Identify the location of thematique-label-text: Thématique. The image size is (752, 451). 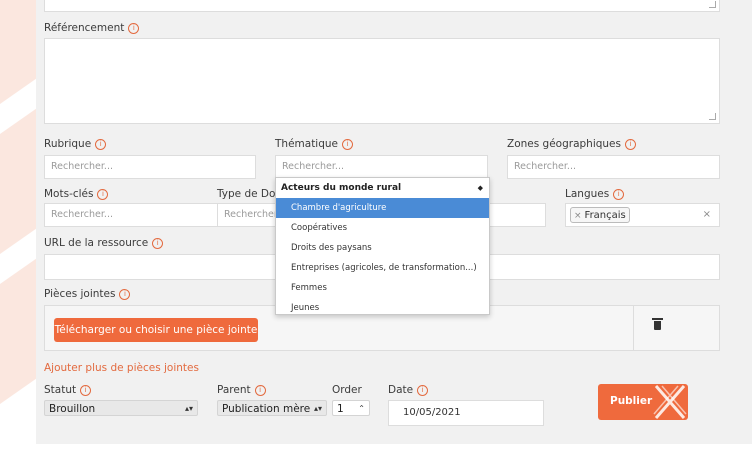
(307, 144).